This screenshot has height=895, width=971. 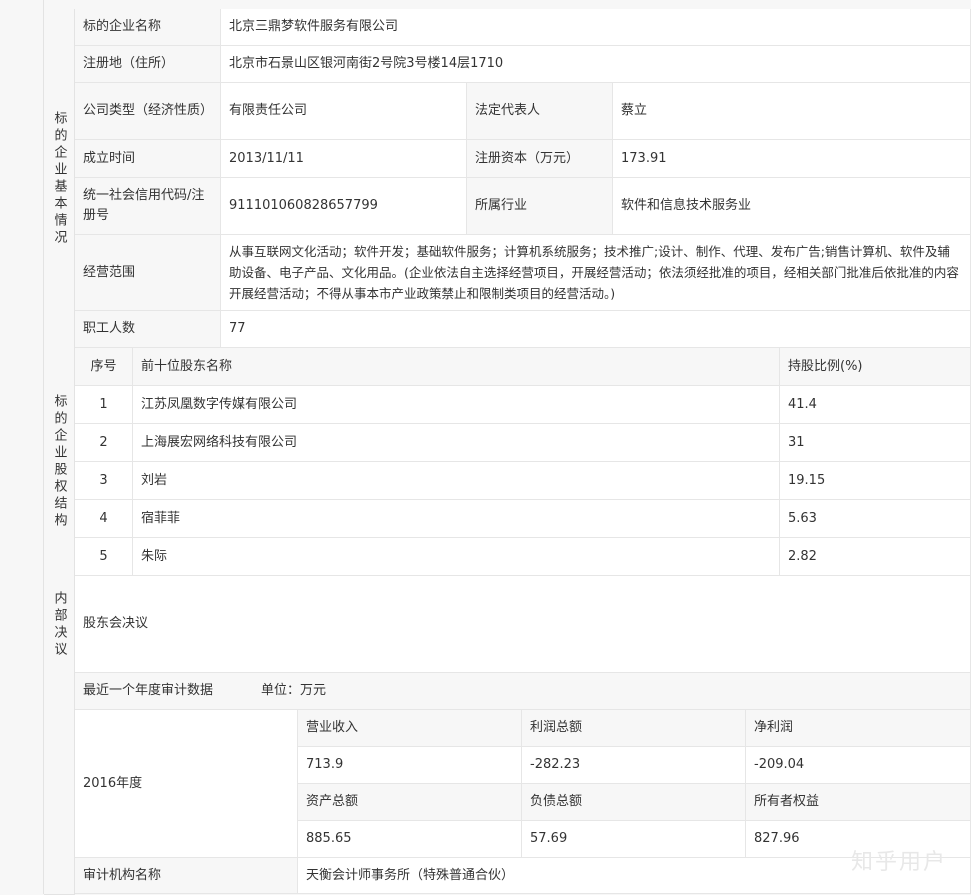 What do you see at coordinates (456, 519) in the screenshot?
I see `shareholder-name: 宿菲菲` at bounding box center [456, 519].